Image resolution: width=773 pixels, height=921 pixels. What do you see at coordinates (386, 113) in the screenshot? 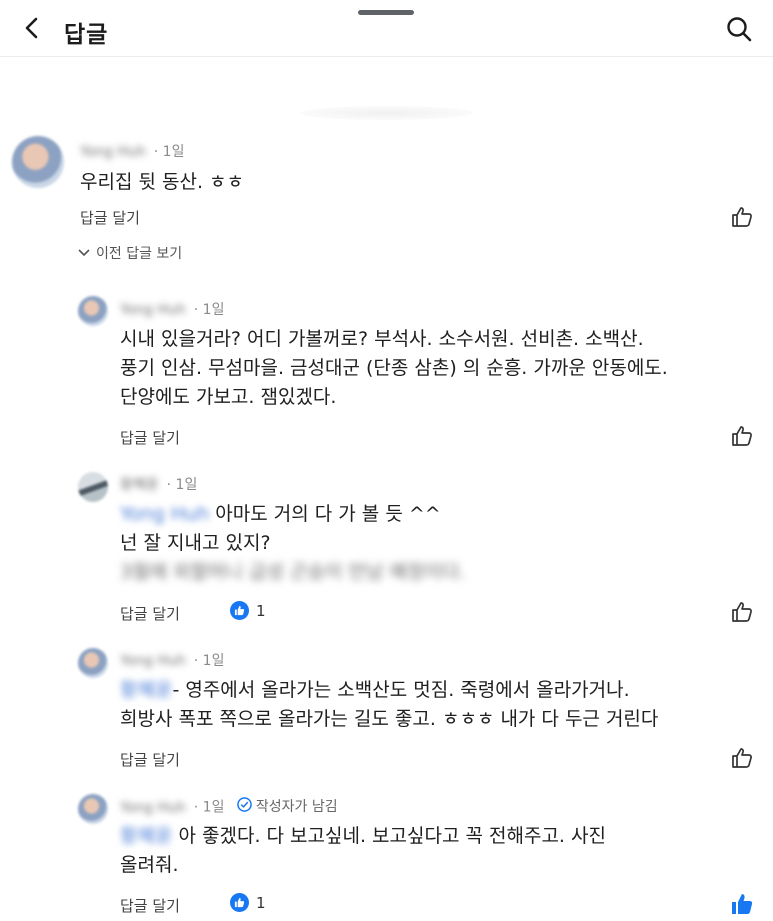
I see `scroll-shadow` at bounding box center [386, 113].